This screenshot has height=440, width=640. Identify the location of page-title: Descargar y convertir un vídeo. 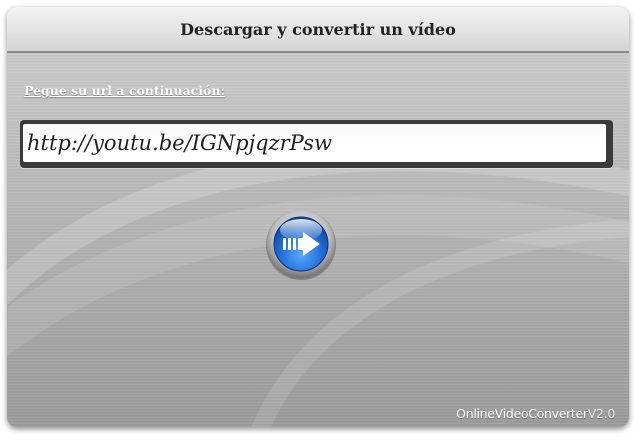
(318, 29).